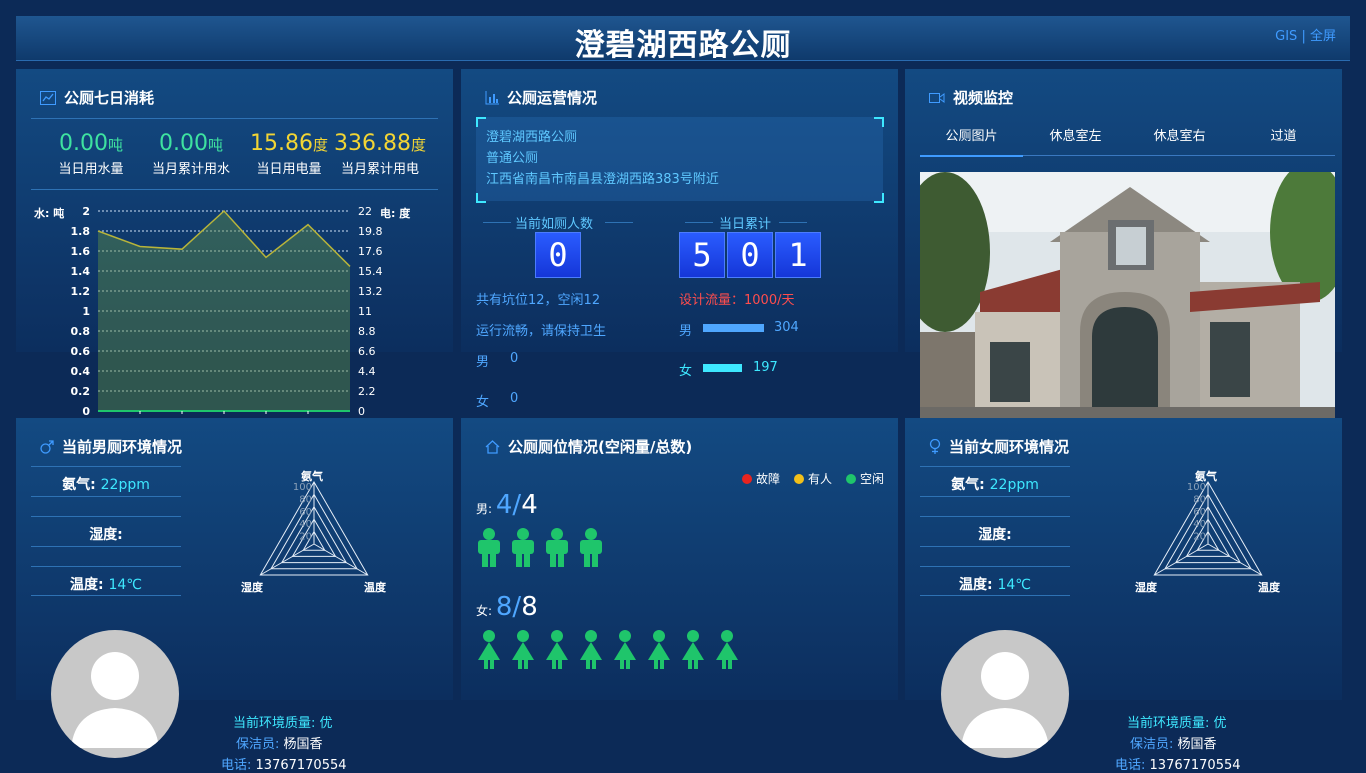 The image size is (1366, 773). I want to click on left-tick-label: 0.8, so click(81, 331).